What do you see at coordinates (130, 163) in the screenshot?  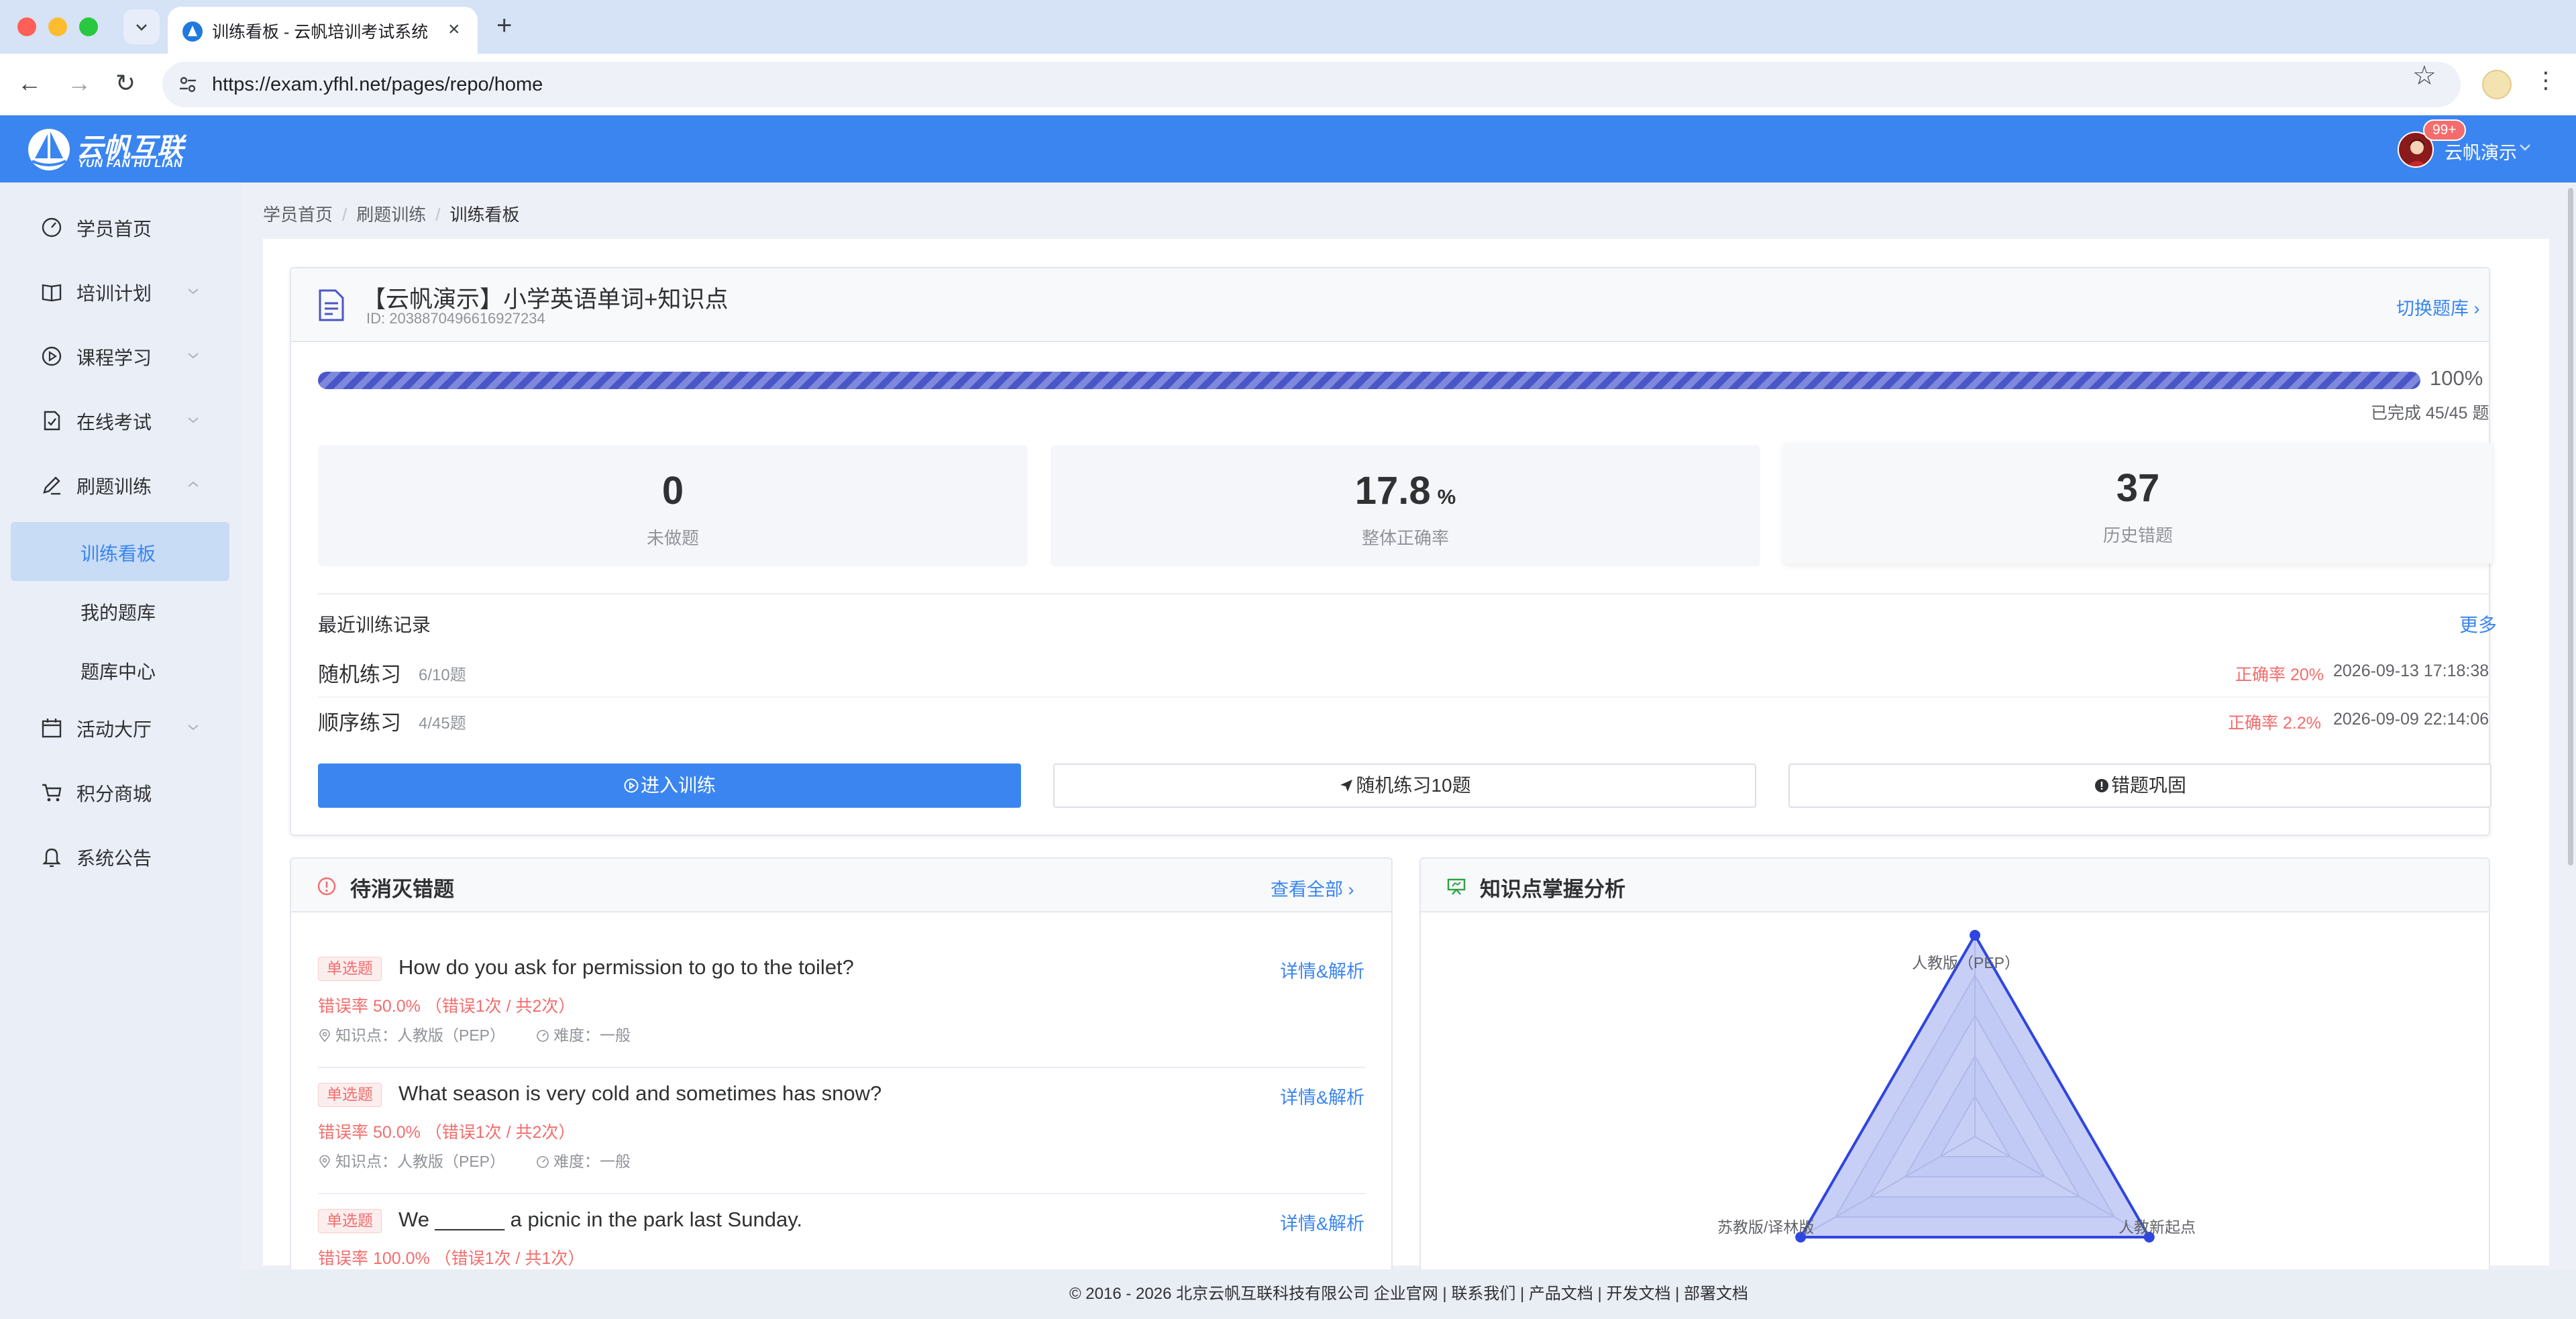 I see `logo-subtext: YUN FAN HU LIAN` at bounding box center [130, 163].